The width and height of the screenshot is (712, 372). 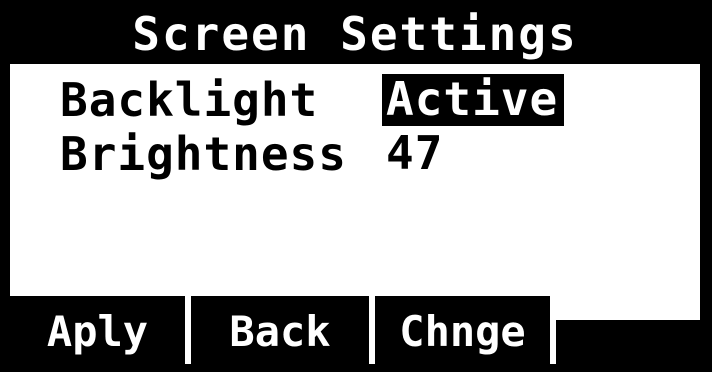 I want to click on apply-softkey: Aply, so click(x=97, y=330).